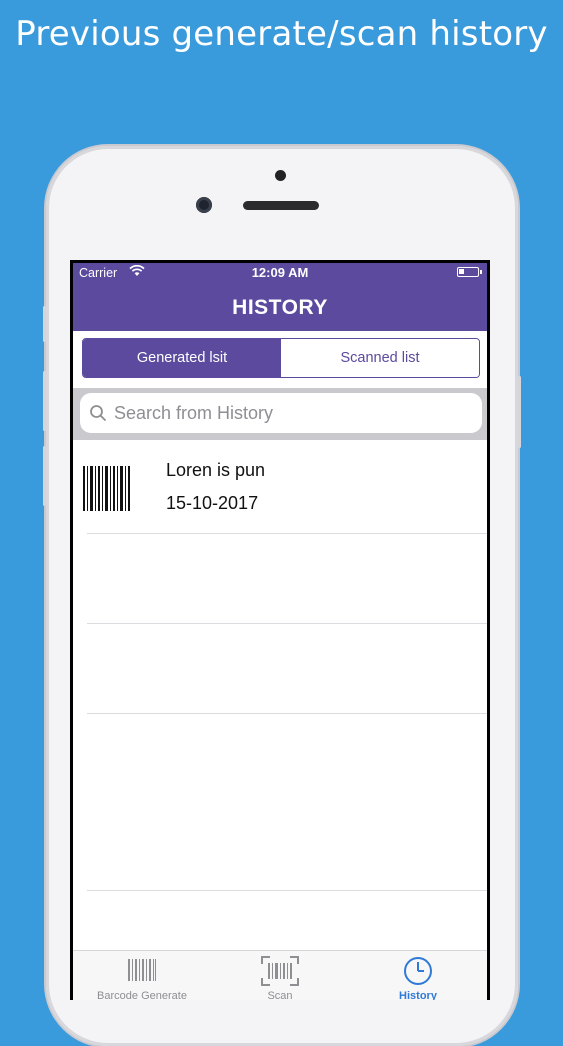  I want to click on history-row: Loren is pun 15-10-2017, so click(285, 487).